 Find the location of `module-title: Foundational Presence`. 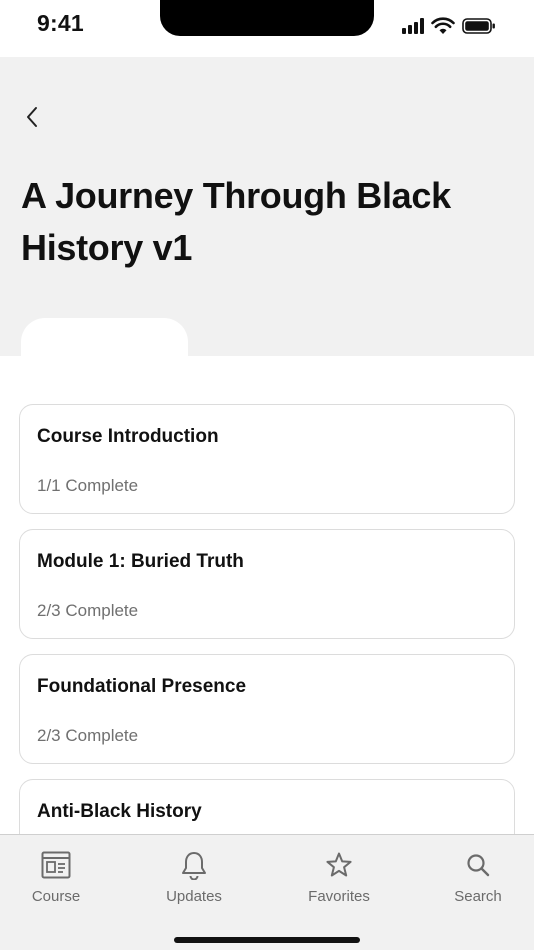

module-title: Foundational Presence is located at coordinates (142, 686).